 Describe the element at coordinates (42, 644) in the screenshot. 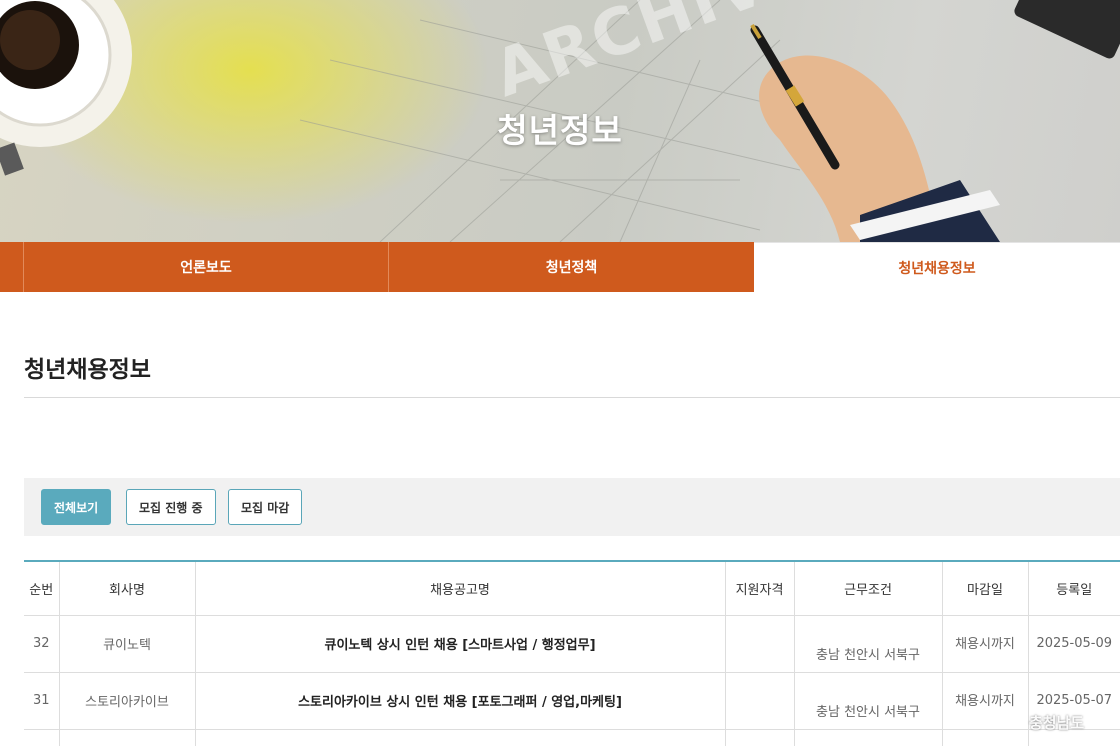

I see `row-number: 32` at that location.